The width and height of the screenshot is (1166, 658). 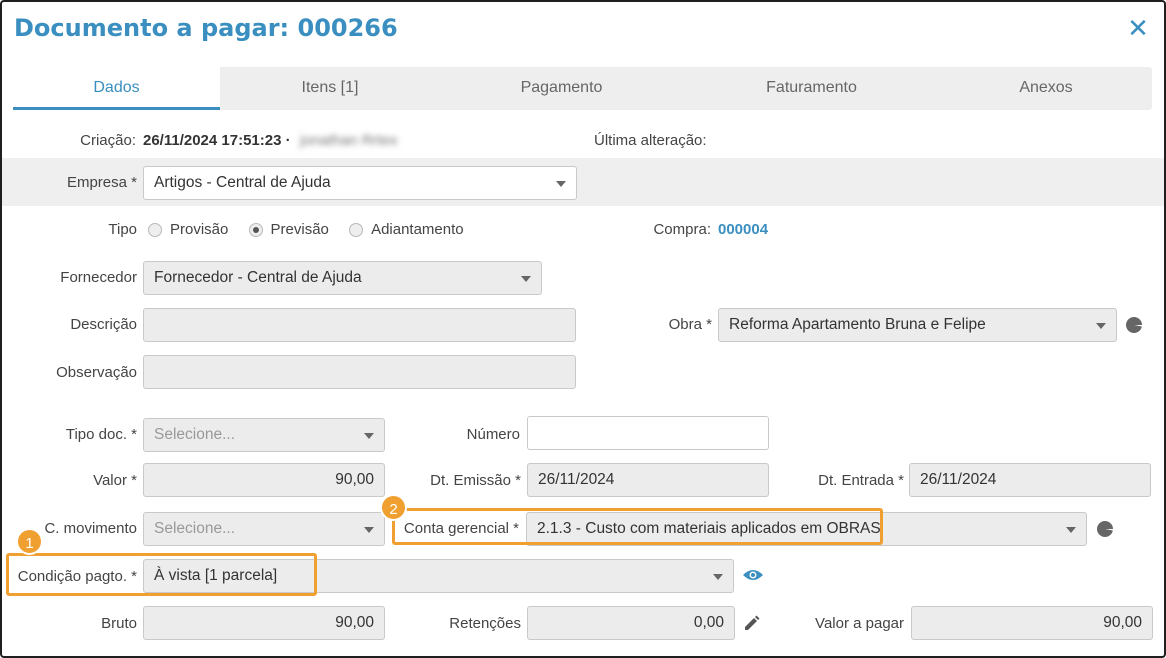 What do you see at coordinates (359, 372) in the screenshot?
I see `observacao-input` at bounding box center [359, 372].